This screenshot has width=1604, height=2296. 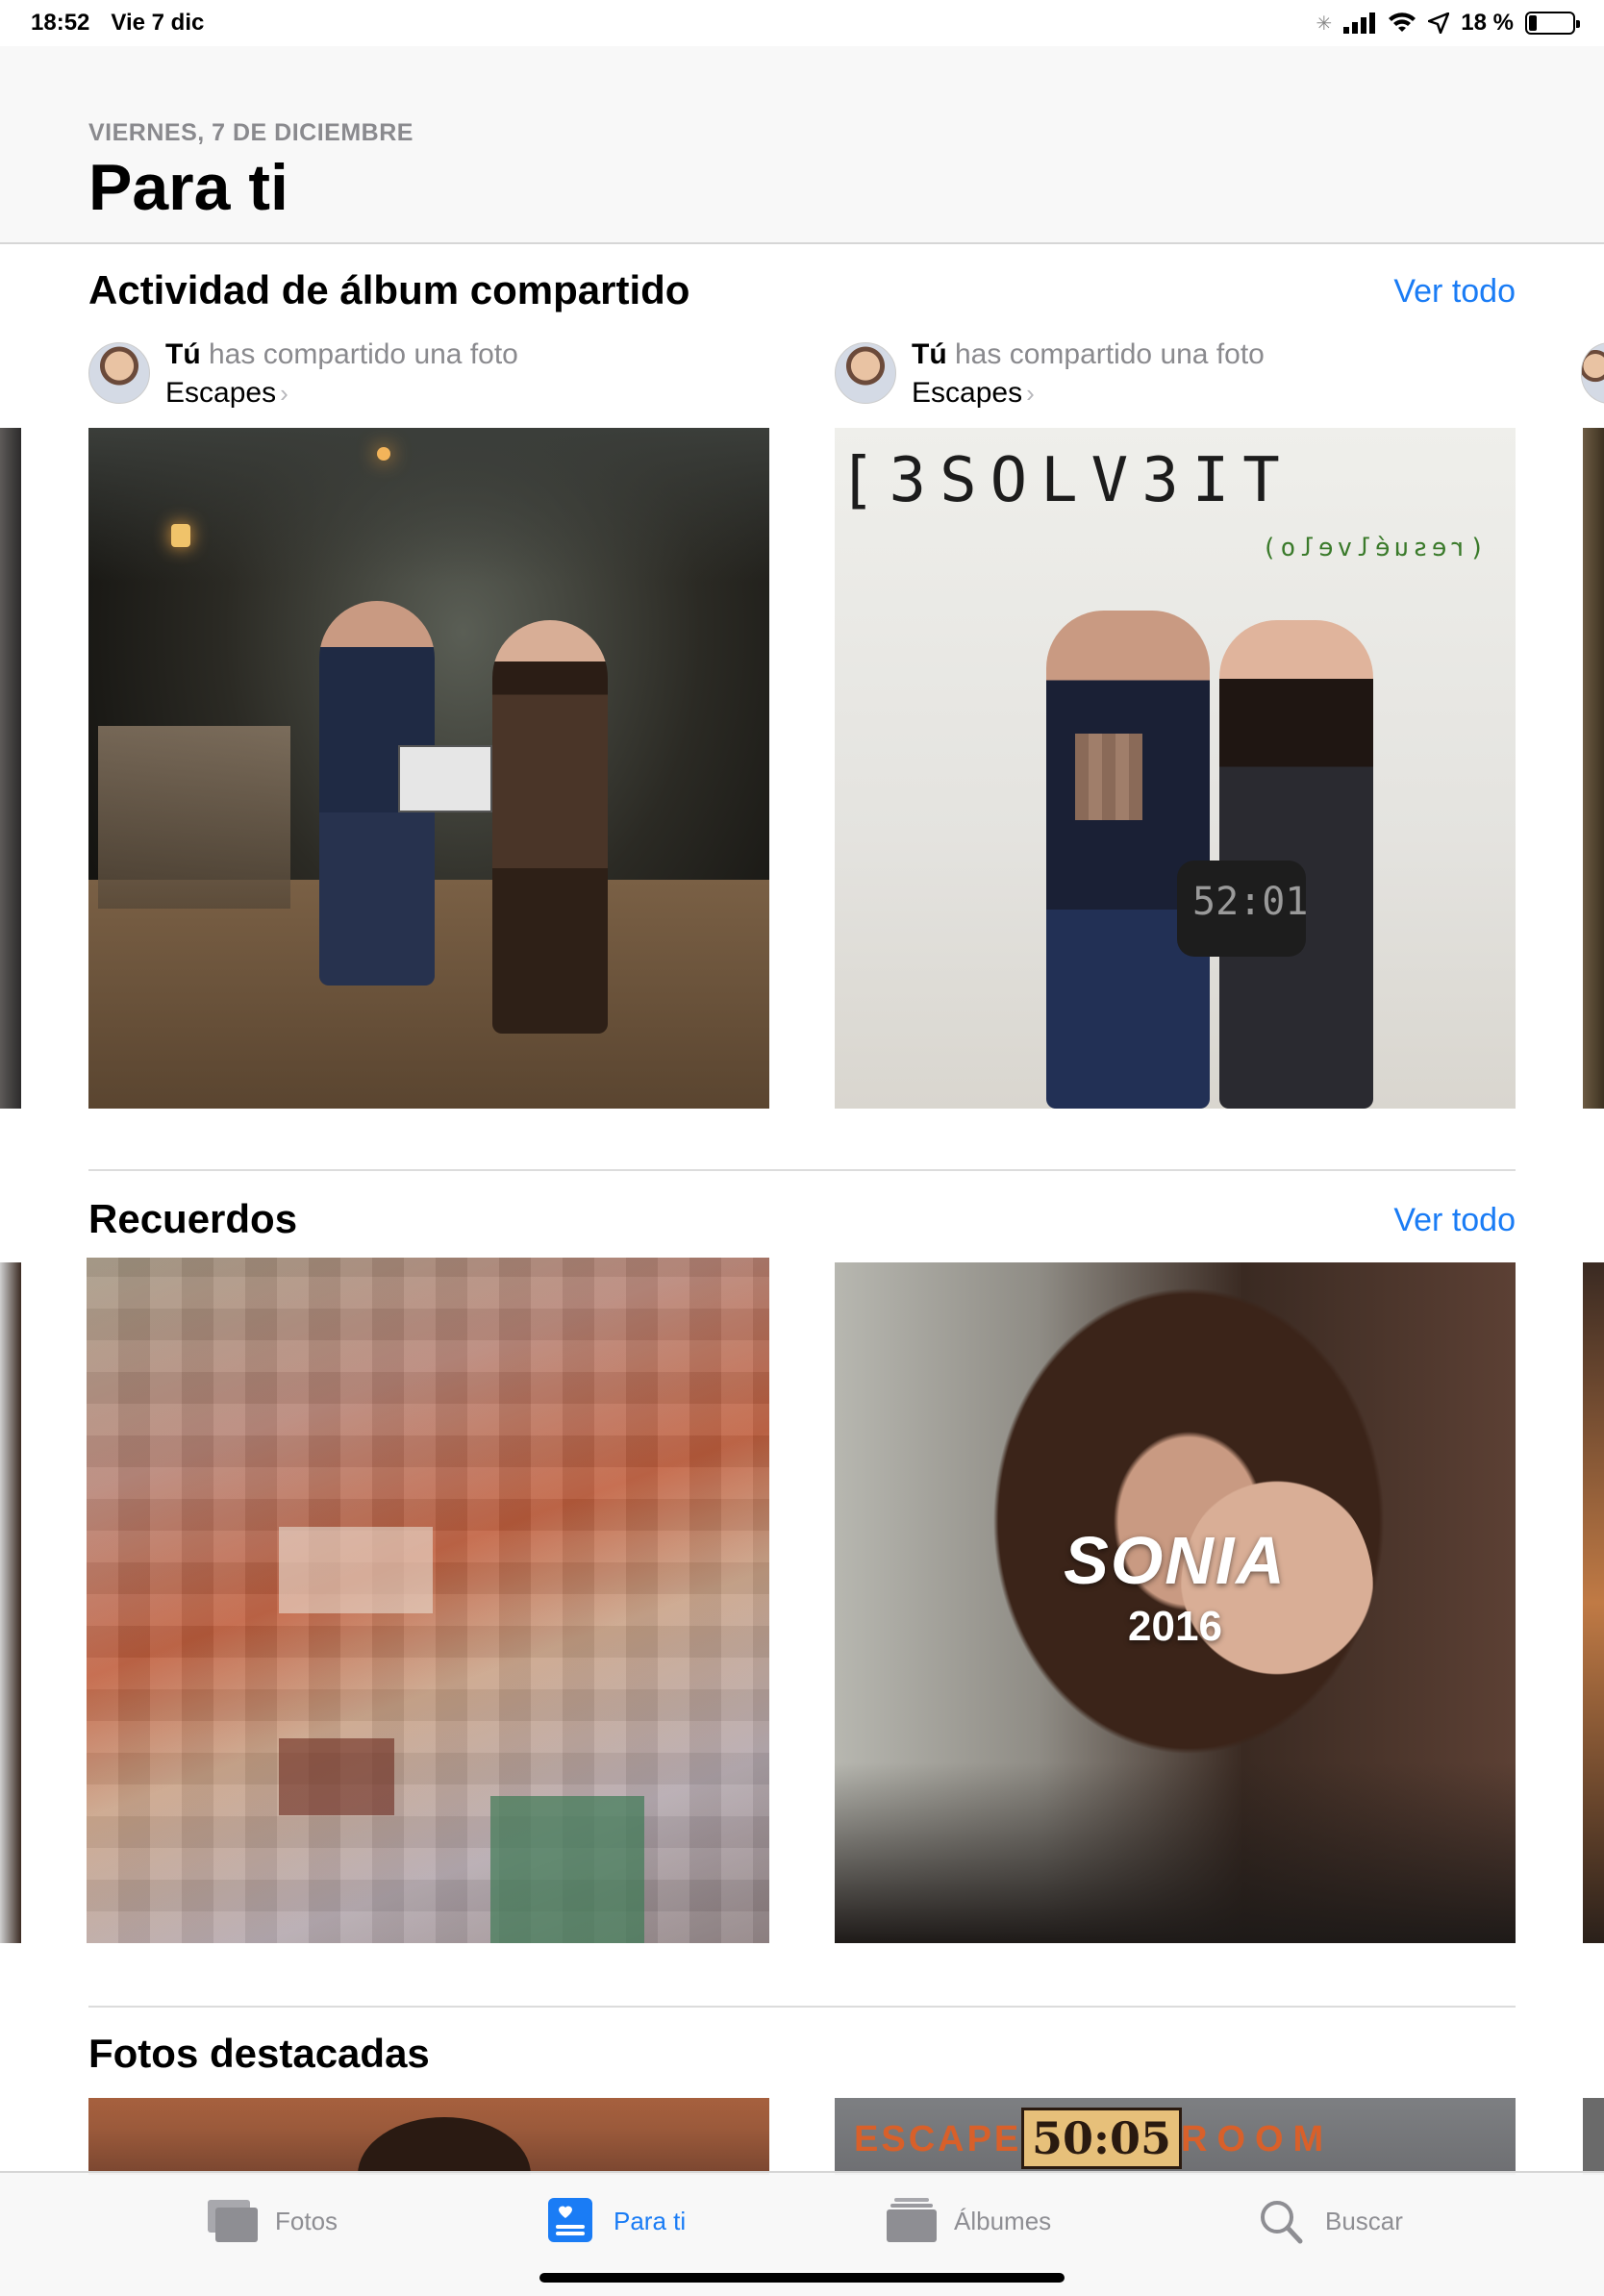 What do you see at coordinates (938, 2139) in the screenshot?
I see `featured-sign-escape: ESCAPE` at bounding box center [938, 2139].